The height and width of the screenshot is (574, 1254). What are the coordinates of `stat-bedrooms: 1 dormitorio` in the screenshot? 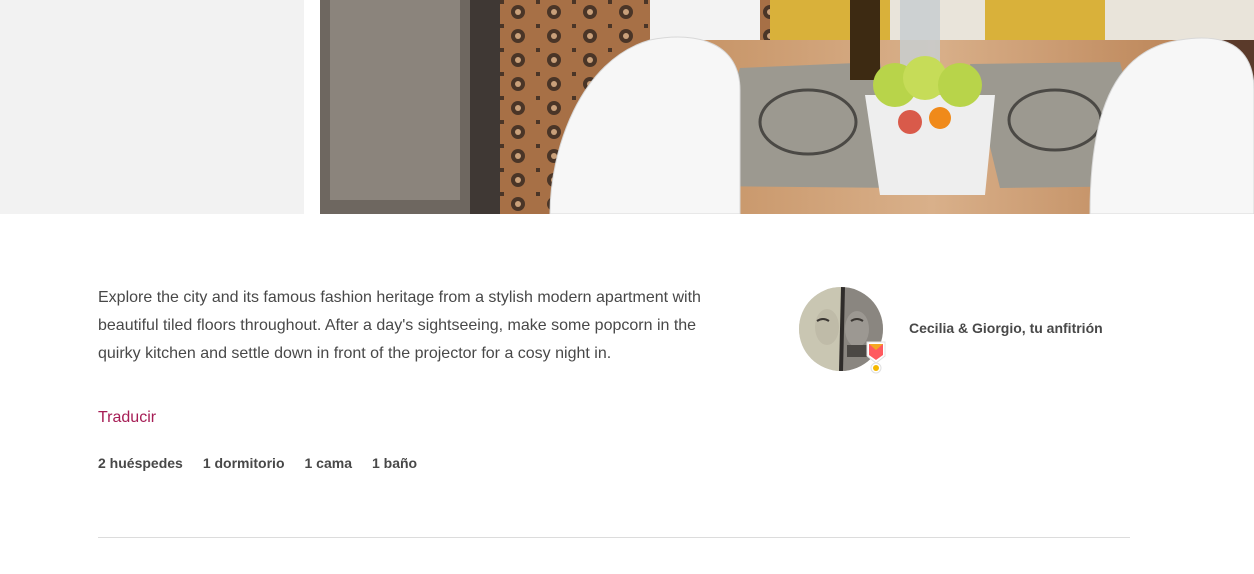 It's located at (243, 463).